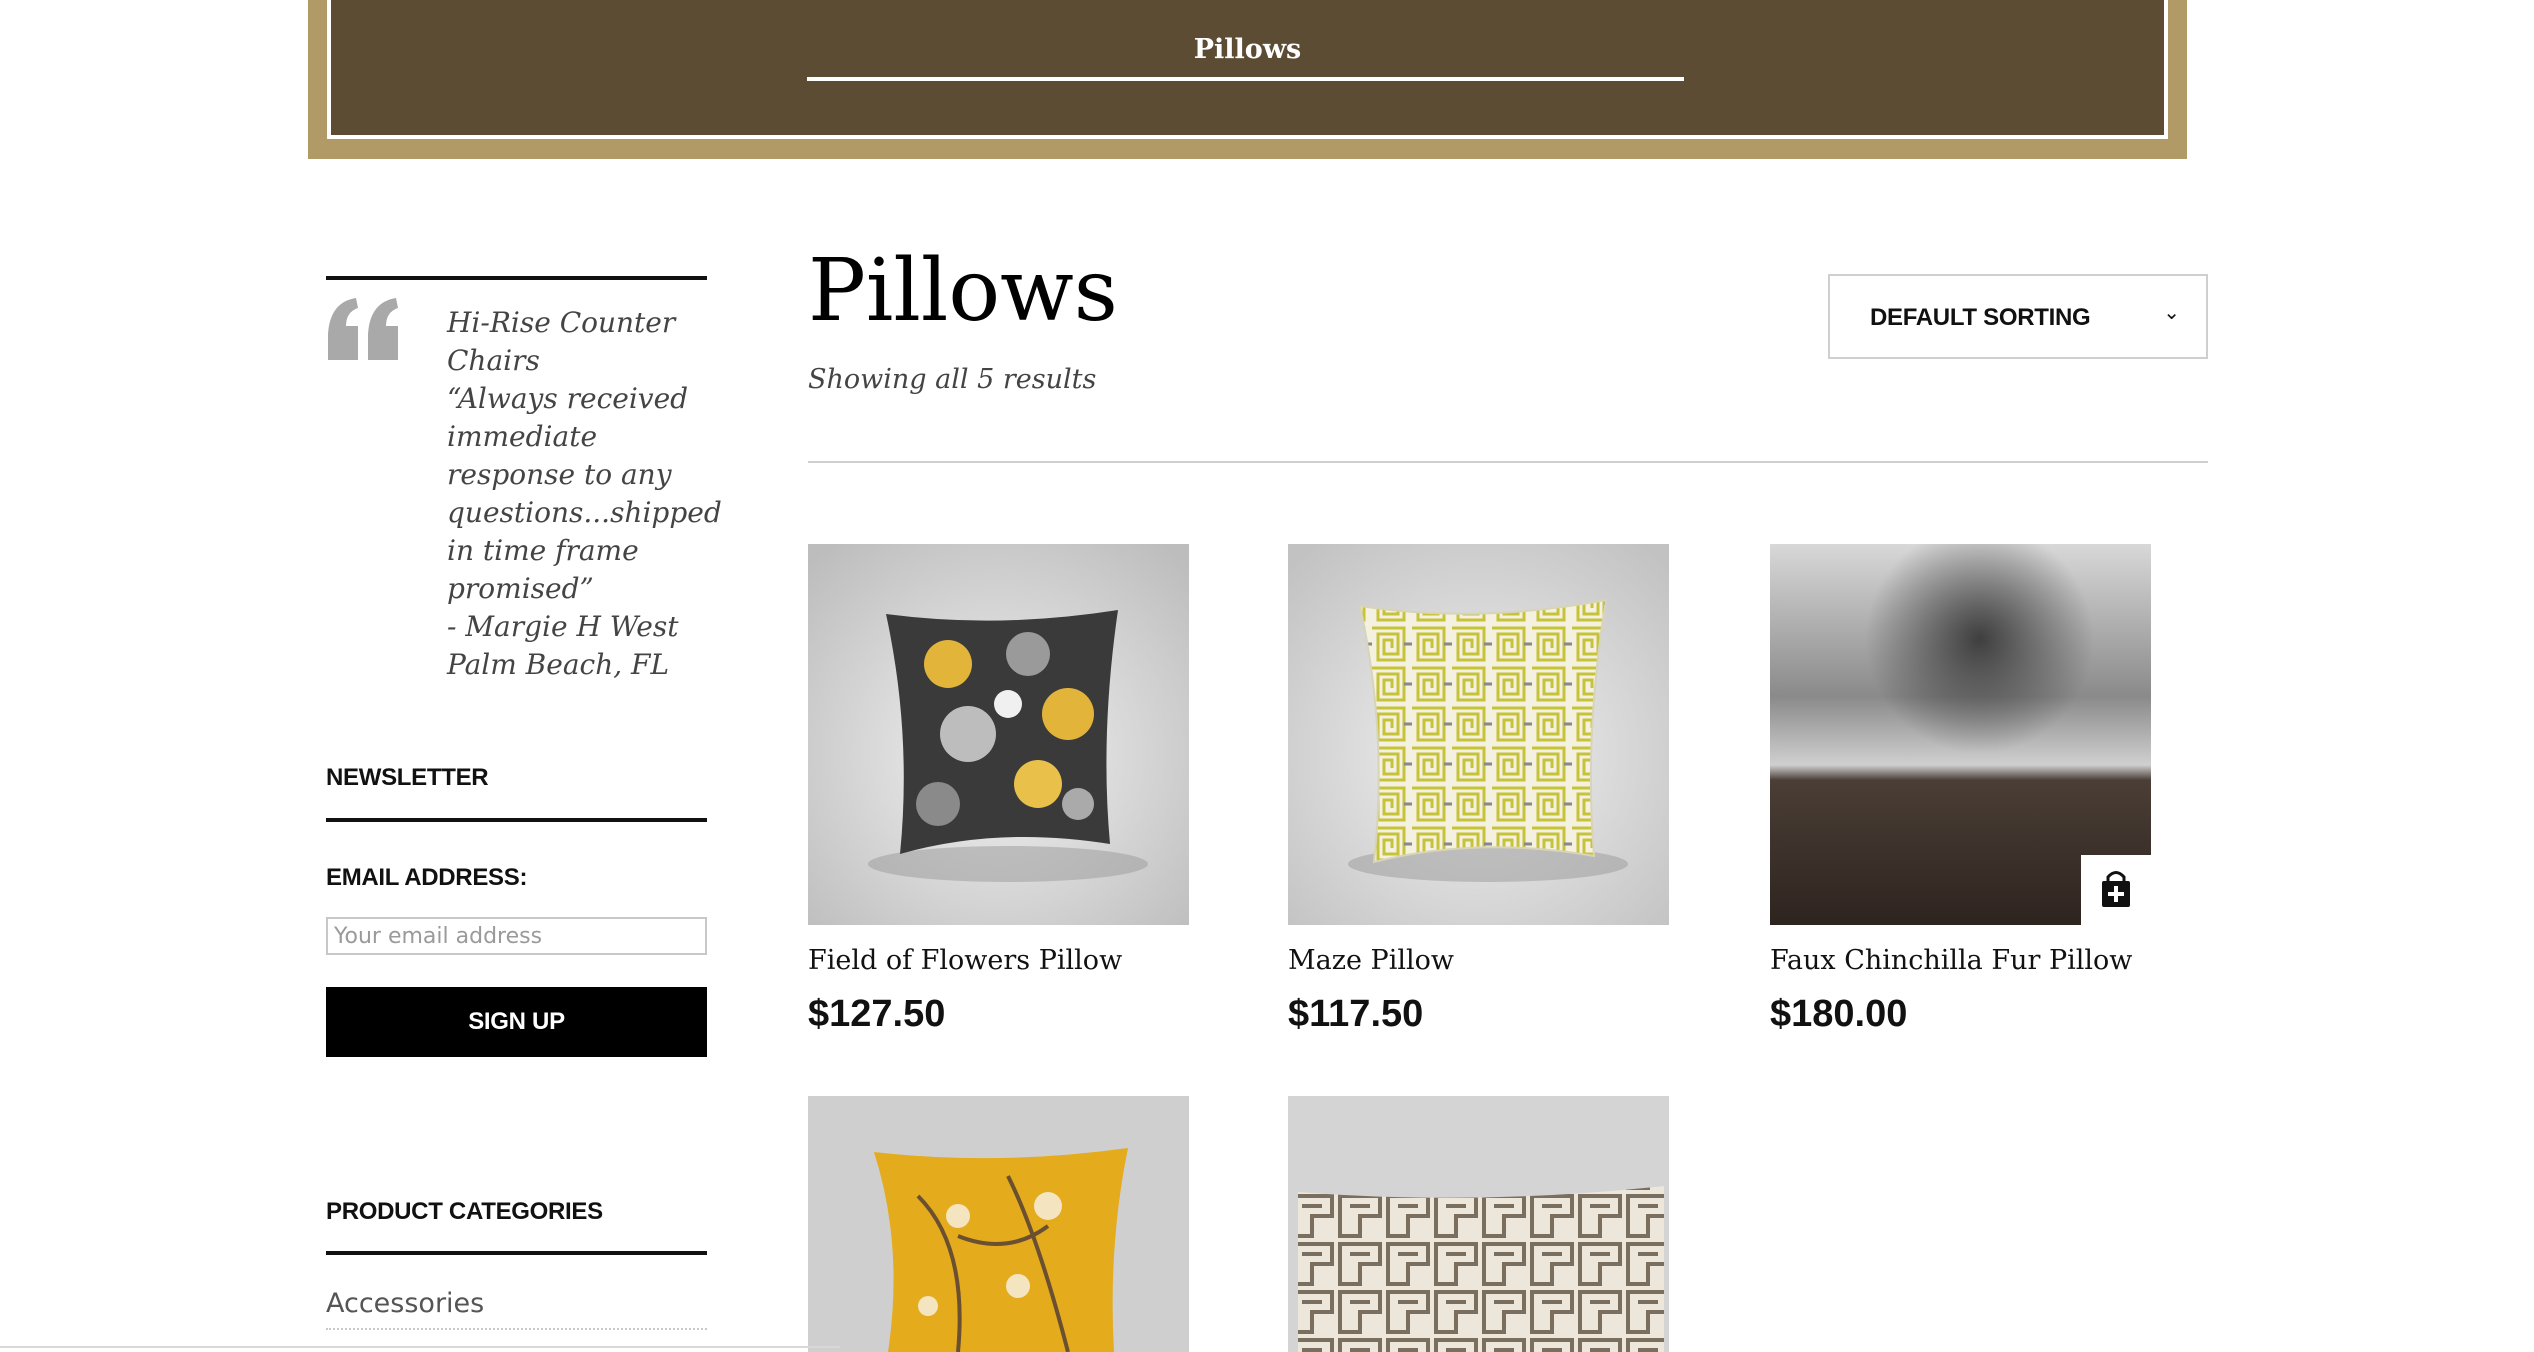 The image size is (2534, 1352). What do you see at coordinates (427, 877) in the screenshot?
I see `email-label: EMAIL ADDRESS:` at bounding box center [427, 877].